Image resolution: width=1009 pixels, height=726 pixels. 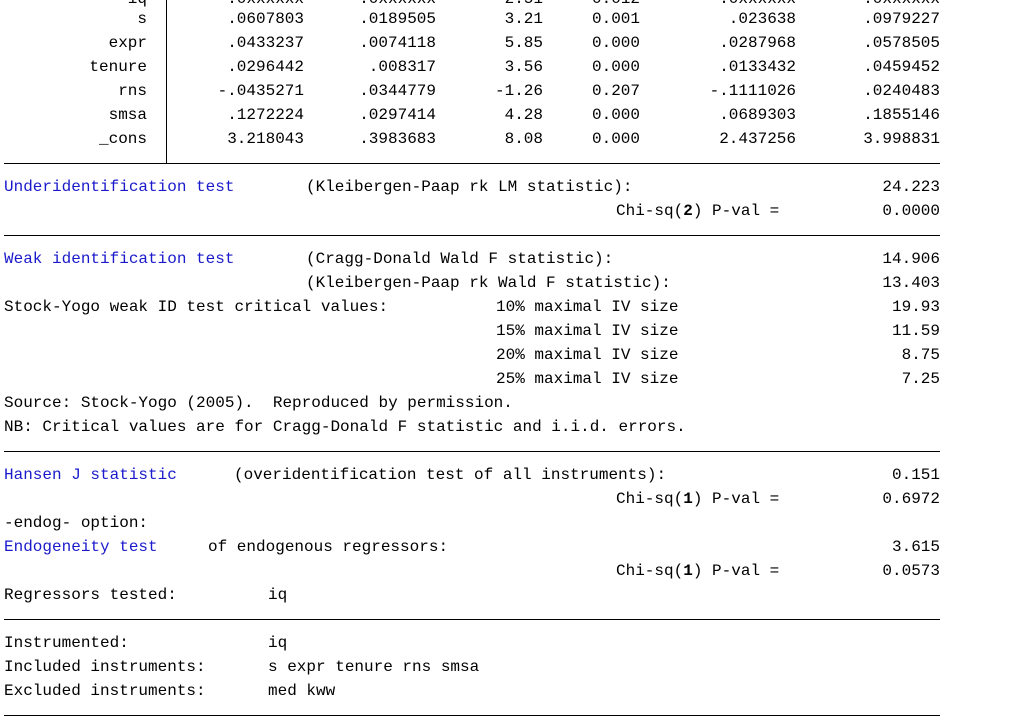 I want to click on excluded-instruments-label: Excluded instruments:, so click(x=105, y=691).